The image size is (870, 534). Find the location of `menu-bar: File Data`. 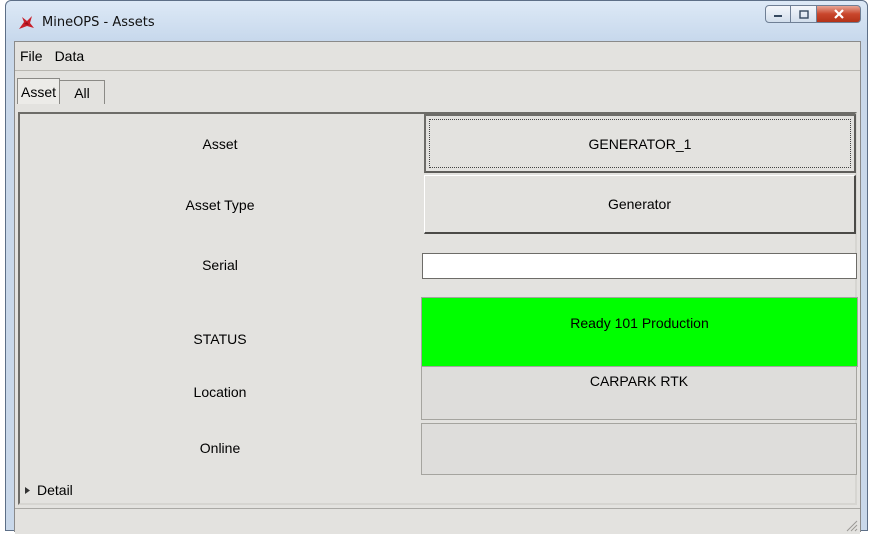

menu-bar: File Data is located at coordinates (437, 56).